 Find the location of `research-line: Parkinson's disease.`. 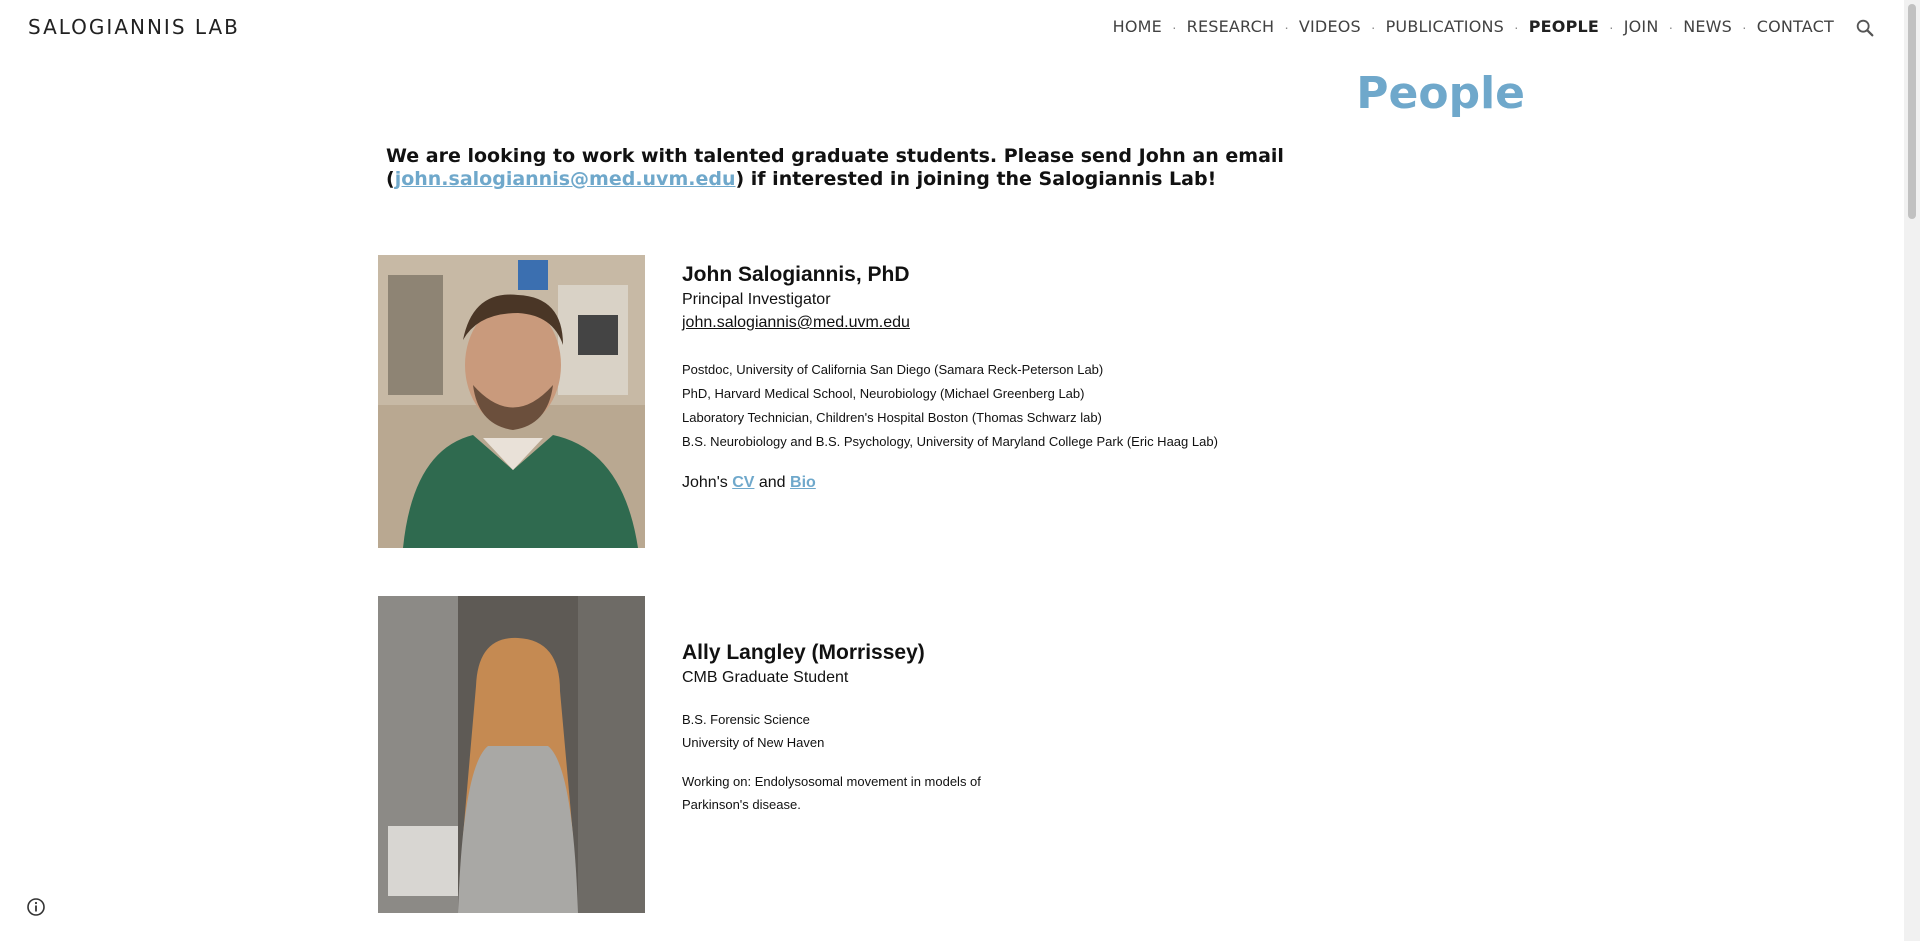

research-line: Parkinson's disease. is located at coordinates (741, 804).